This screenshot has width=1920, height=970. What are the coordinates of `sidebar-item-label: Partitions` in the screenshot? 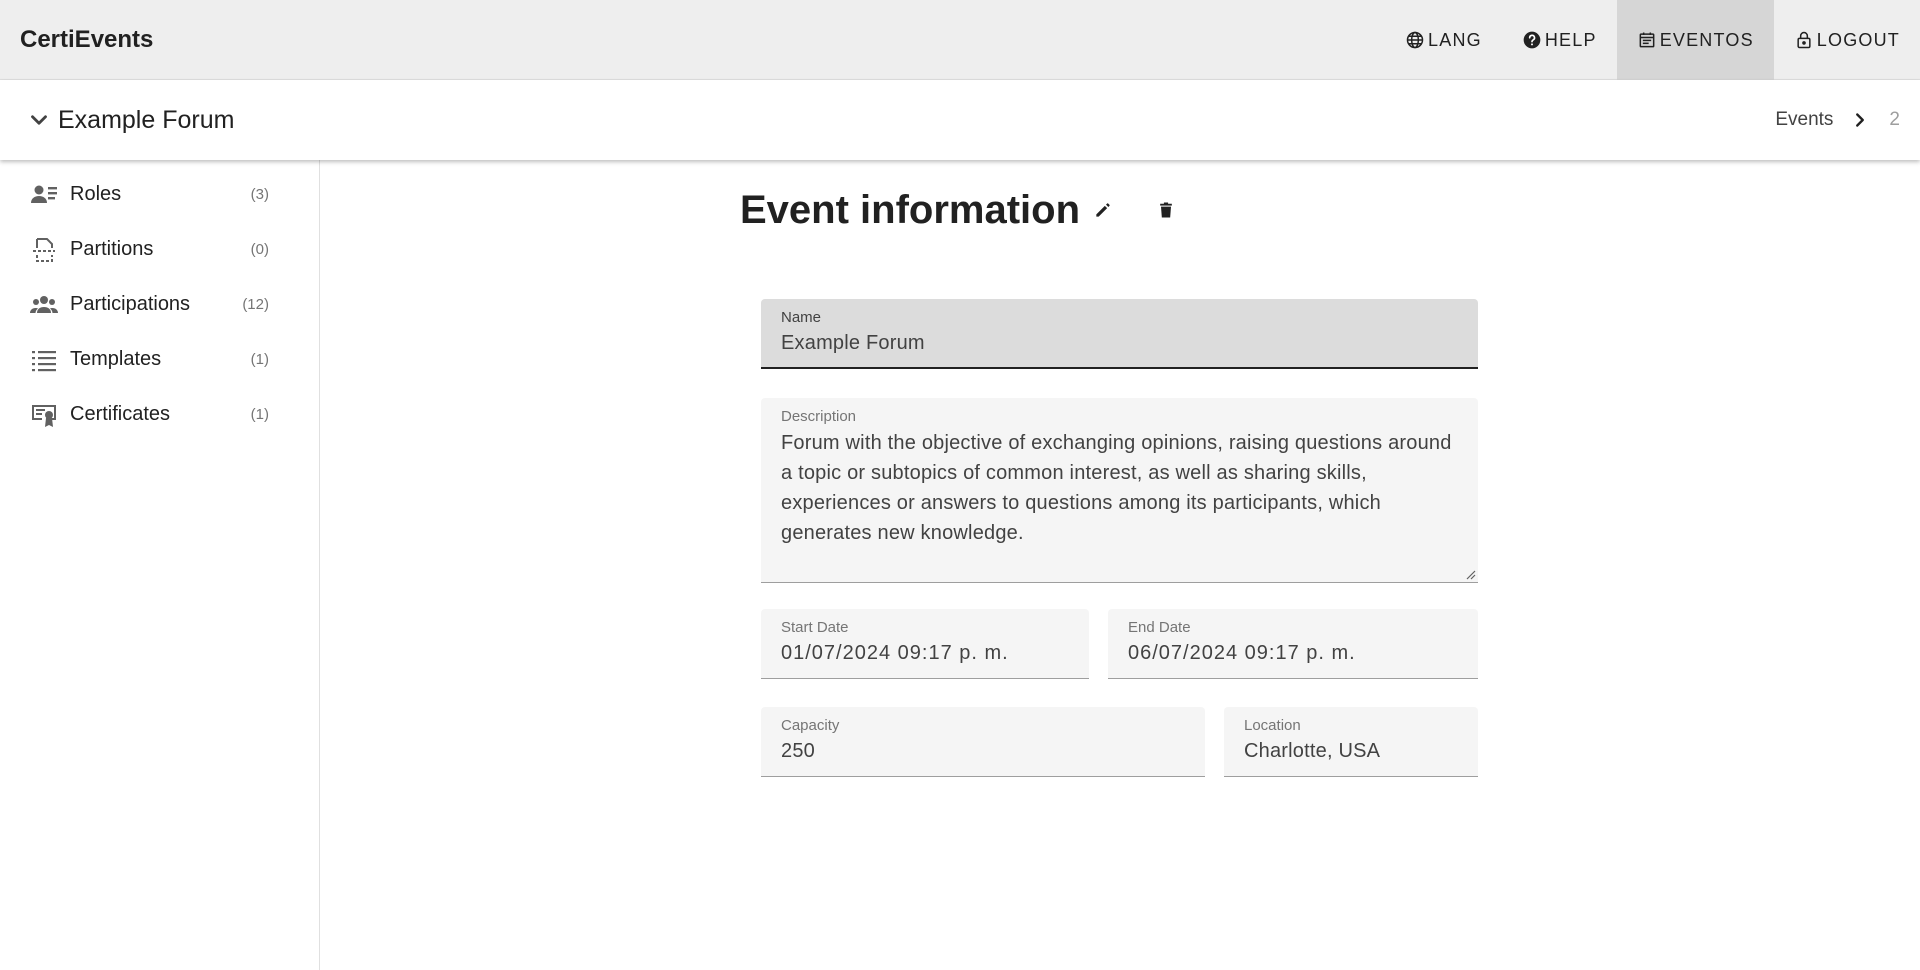 It's located at (112, 249).